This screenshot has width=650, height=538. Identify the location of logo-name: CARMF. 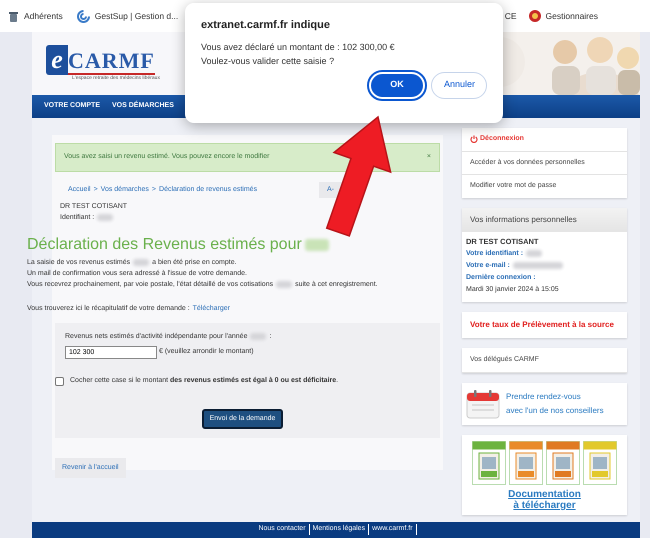
(111, 61).